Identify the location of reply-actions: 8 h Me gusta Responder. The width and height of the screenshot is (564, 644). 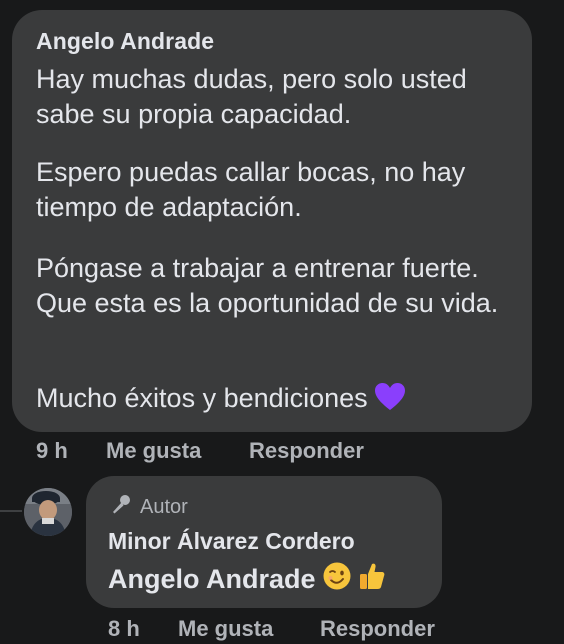
(271, 629).